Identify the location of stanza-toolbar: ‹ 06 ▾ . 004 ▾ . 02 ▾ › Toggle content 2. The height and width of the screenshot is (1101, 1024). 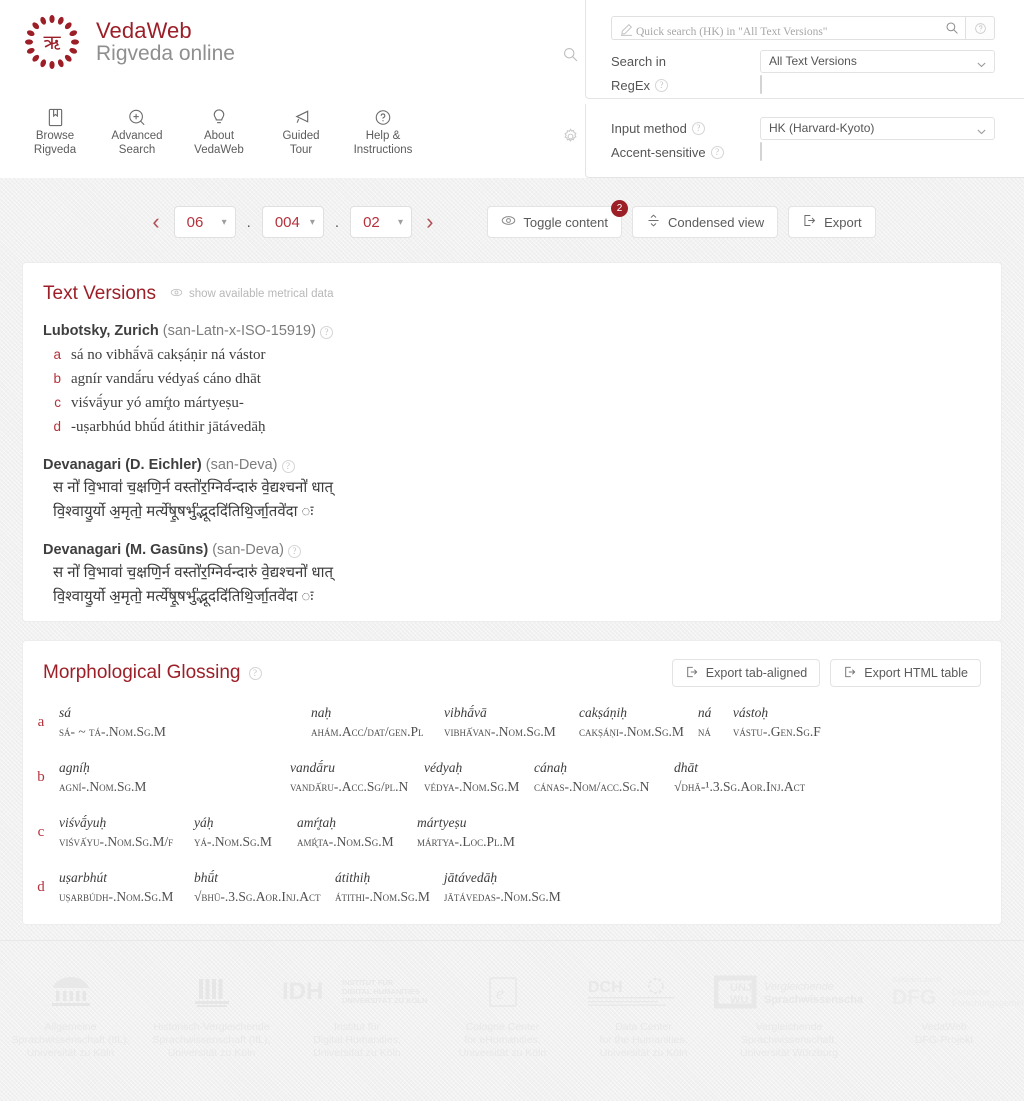
(512, 222).